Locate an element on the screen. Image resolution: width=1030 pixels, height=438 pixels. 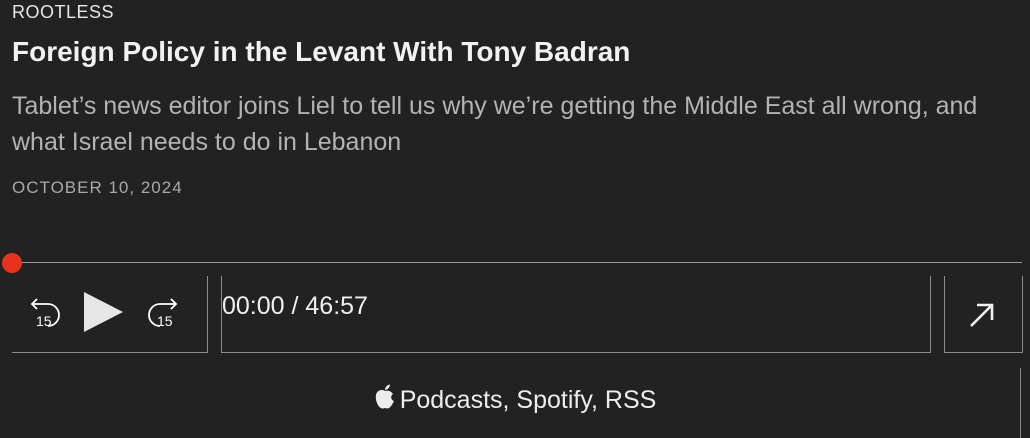
progress-bar is located at coordinates (517, 262).